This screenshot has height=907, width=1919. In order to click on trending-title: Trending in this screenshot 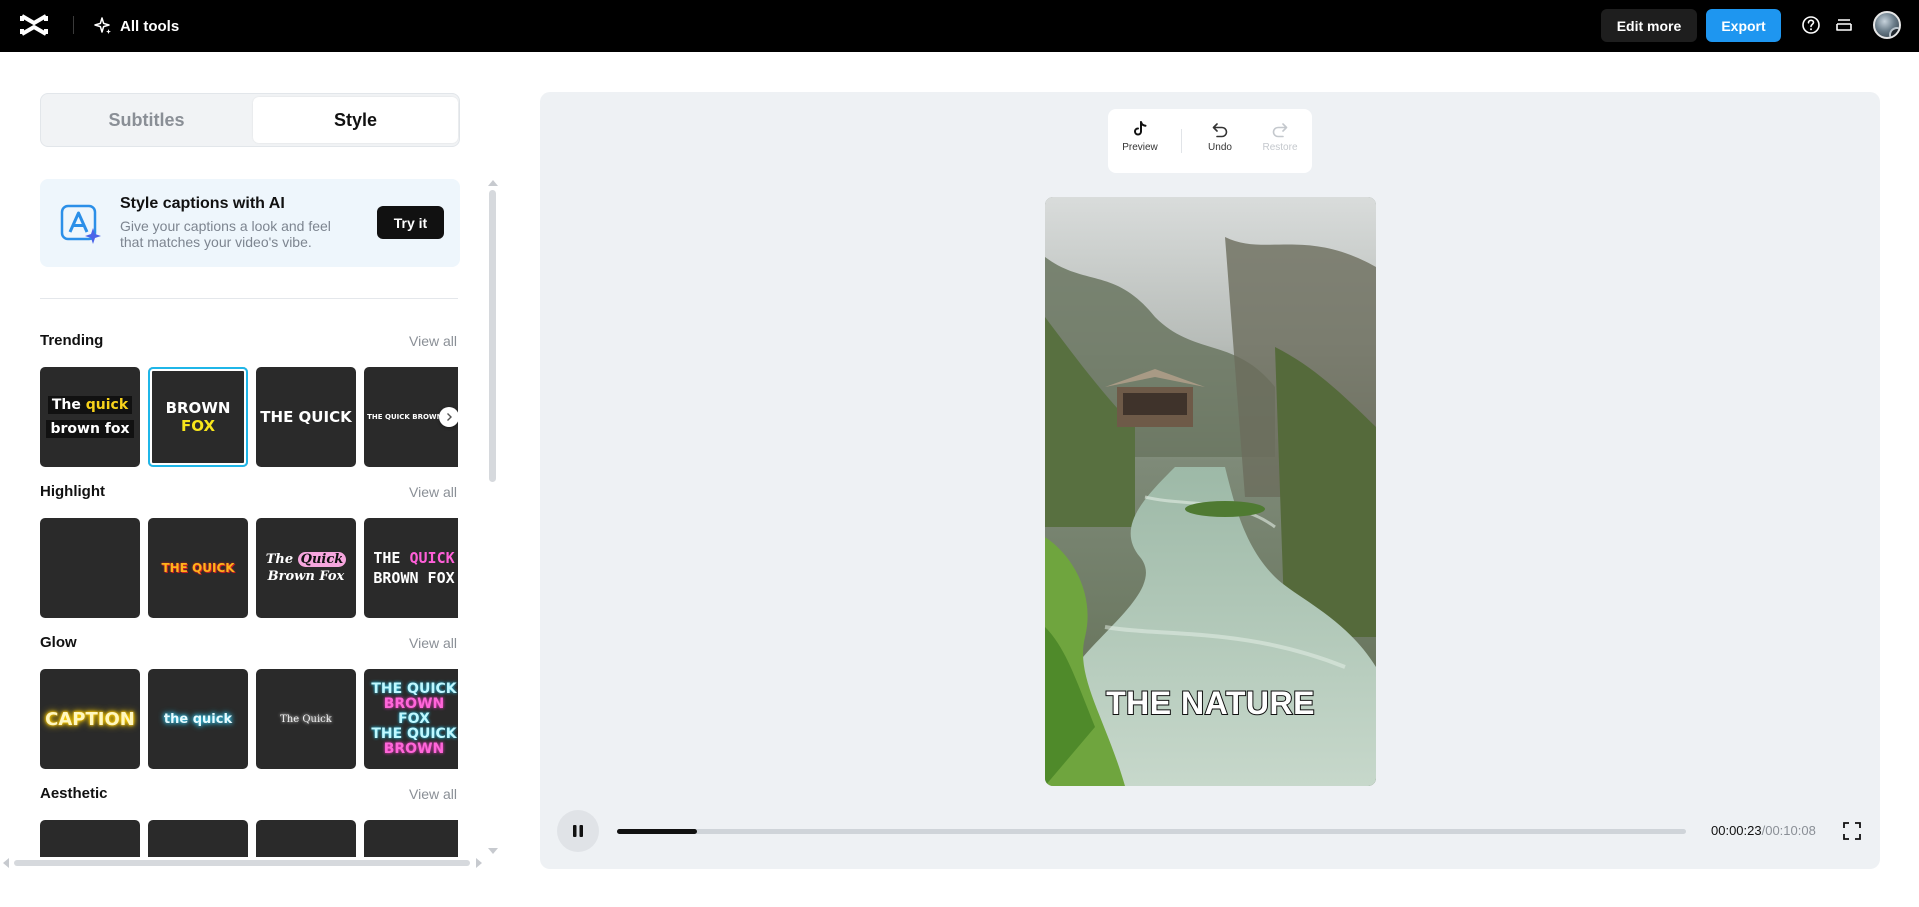, I will do `click(72, 340)`.